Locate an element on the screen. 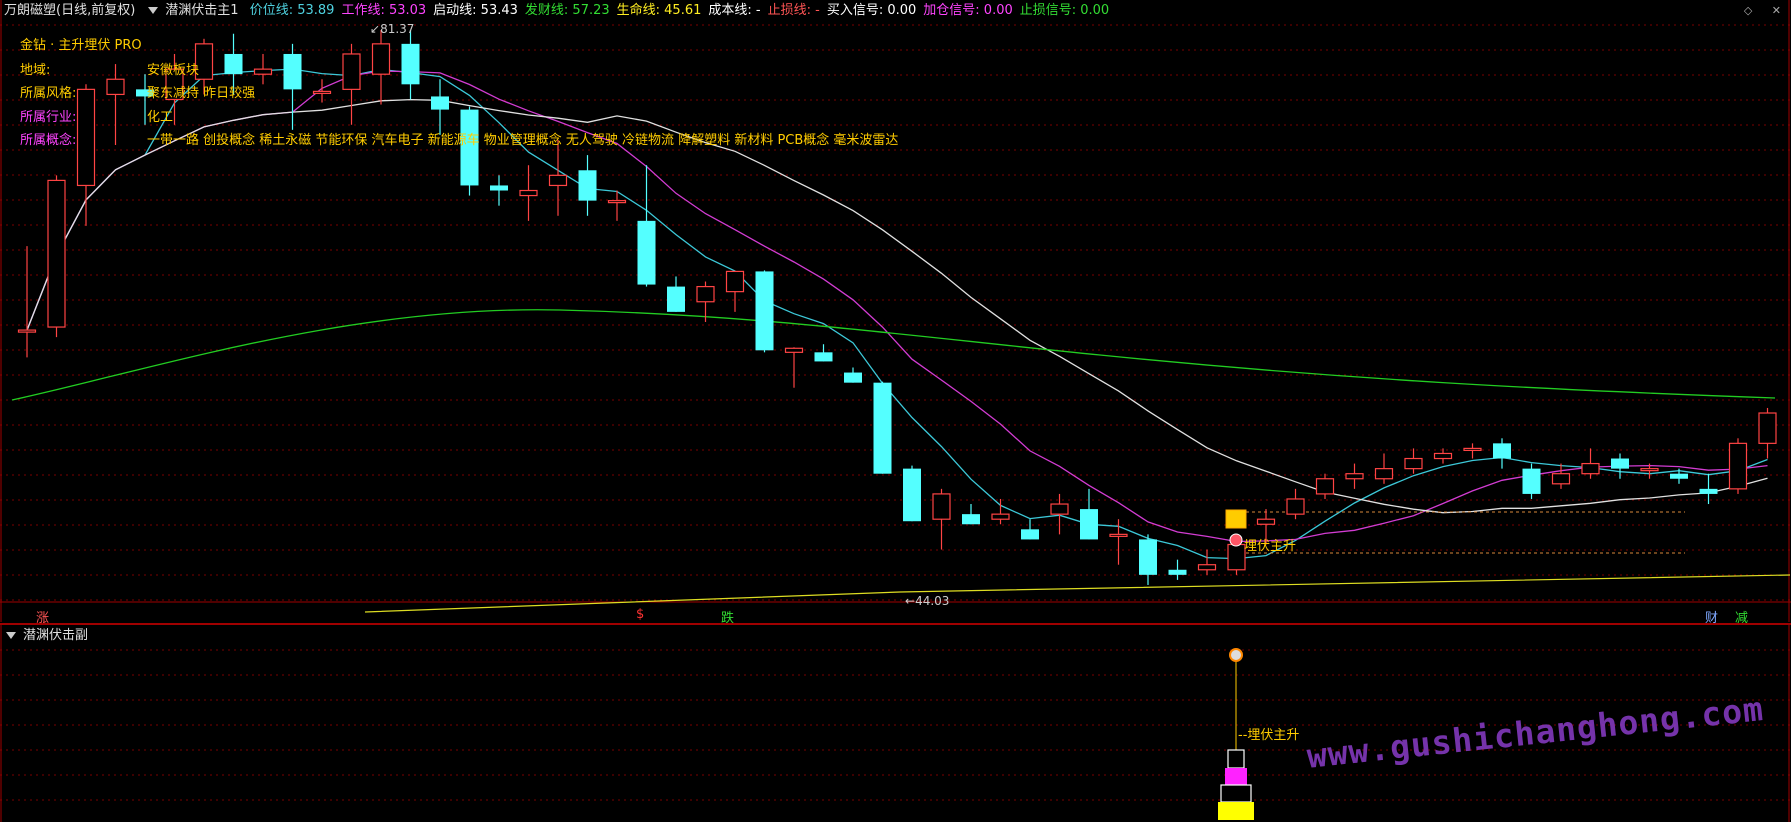 This screenshot has height=822, width=1791. window-controls: ◇ ✕ is located at coordinates (1762, 10).